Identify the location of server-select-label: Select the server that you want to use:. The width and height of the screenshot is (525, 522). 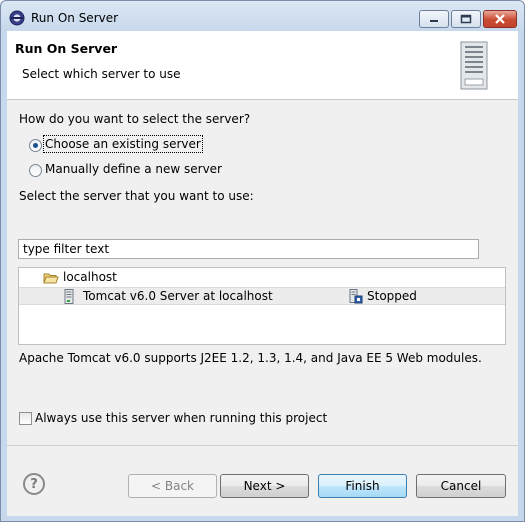
(136, 196).